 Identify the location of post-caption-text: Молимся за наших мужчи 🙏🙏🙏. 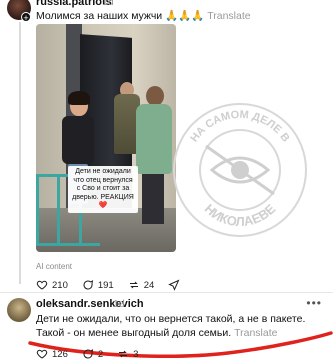
(120, 16).